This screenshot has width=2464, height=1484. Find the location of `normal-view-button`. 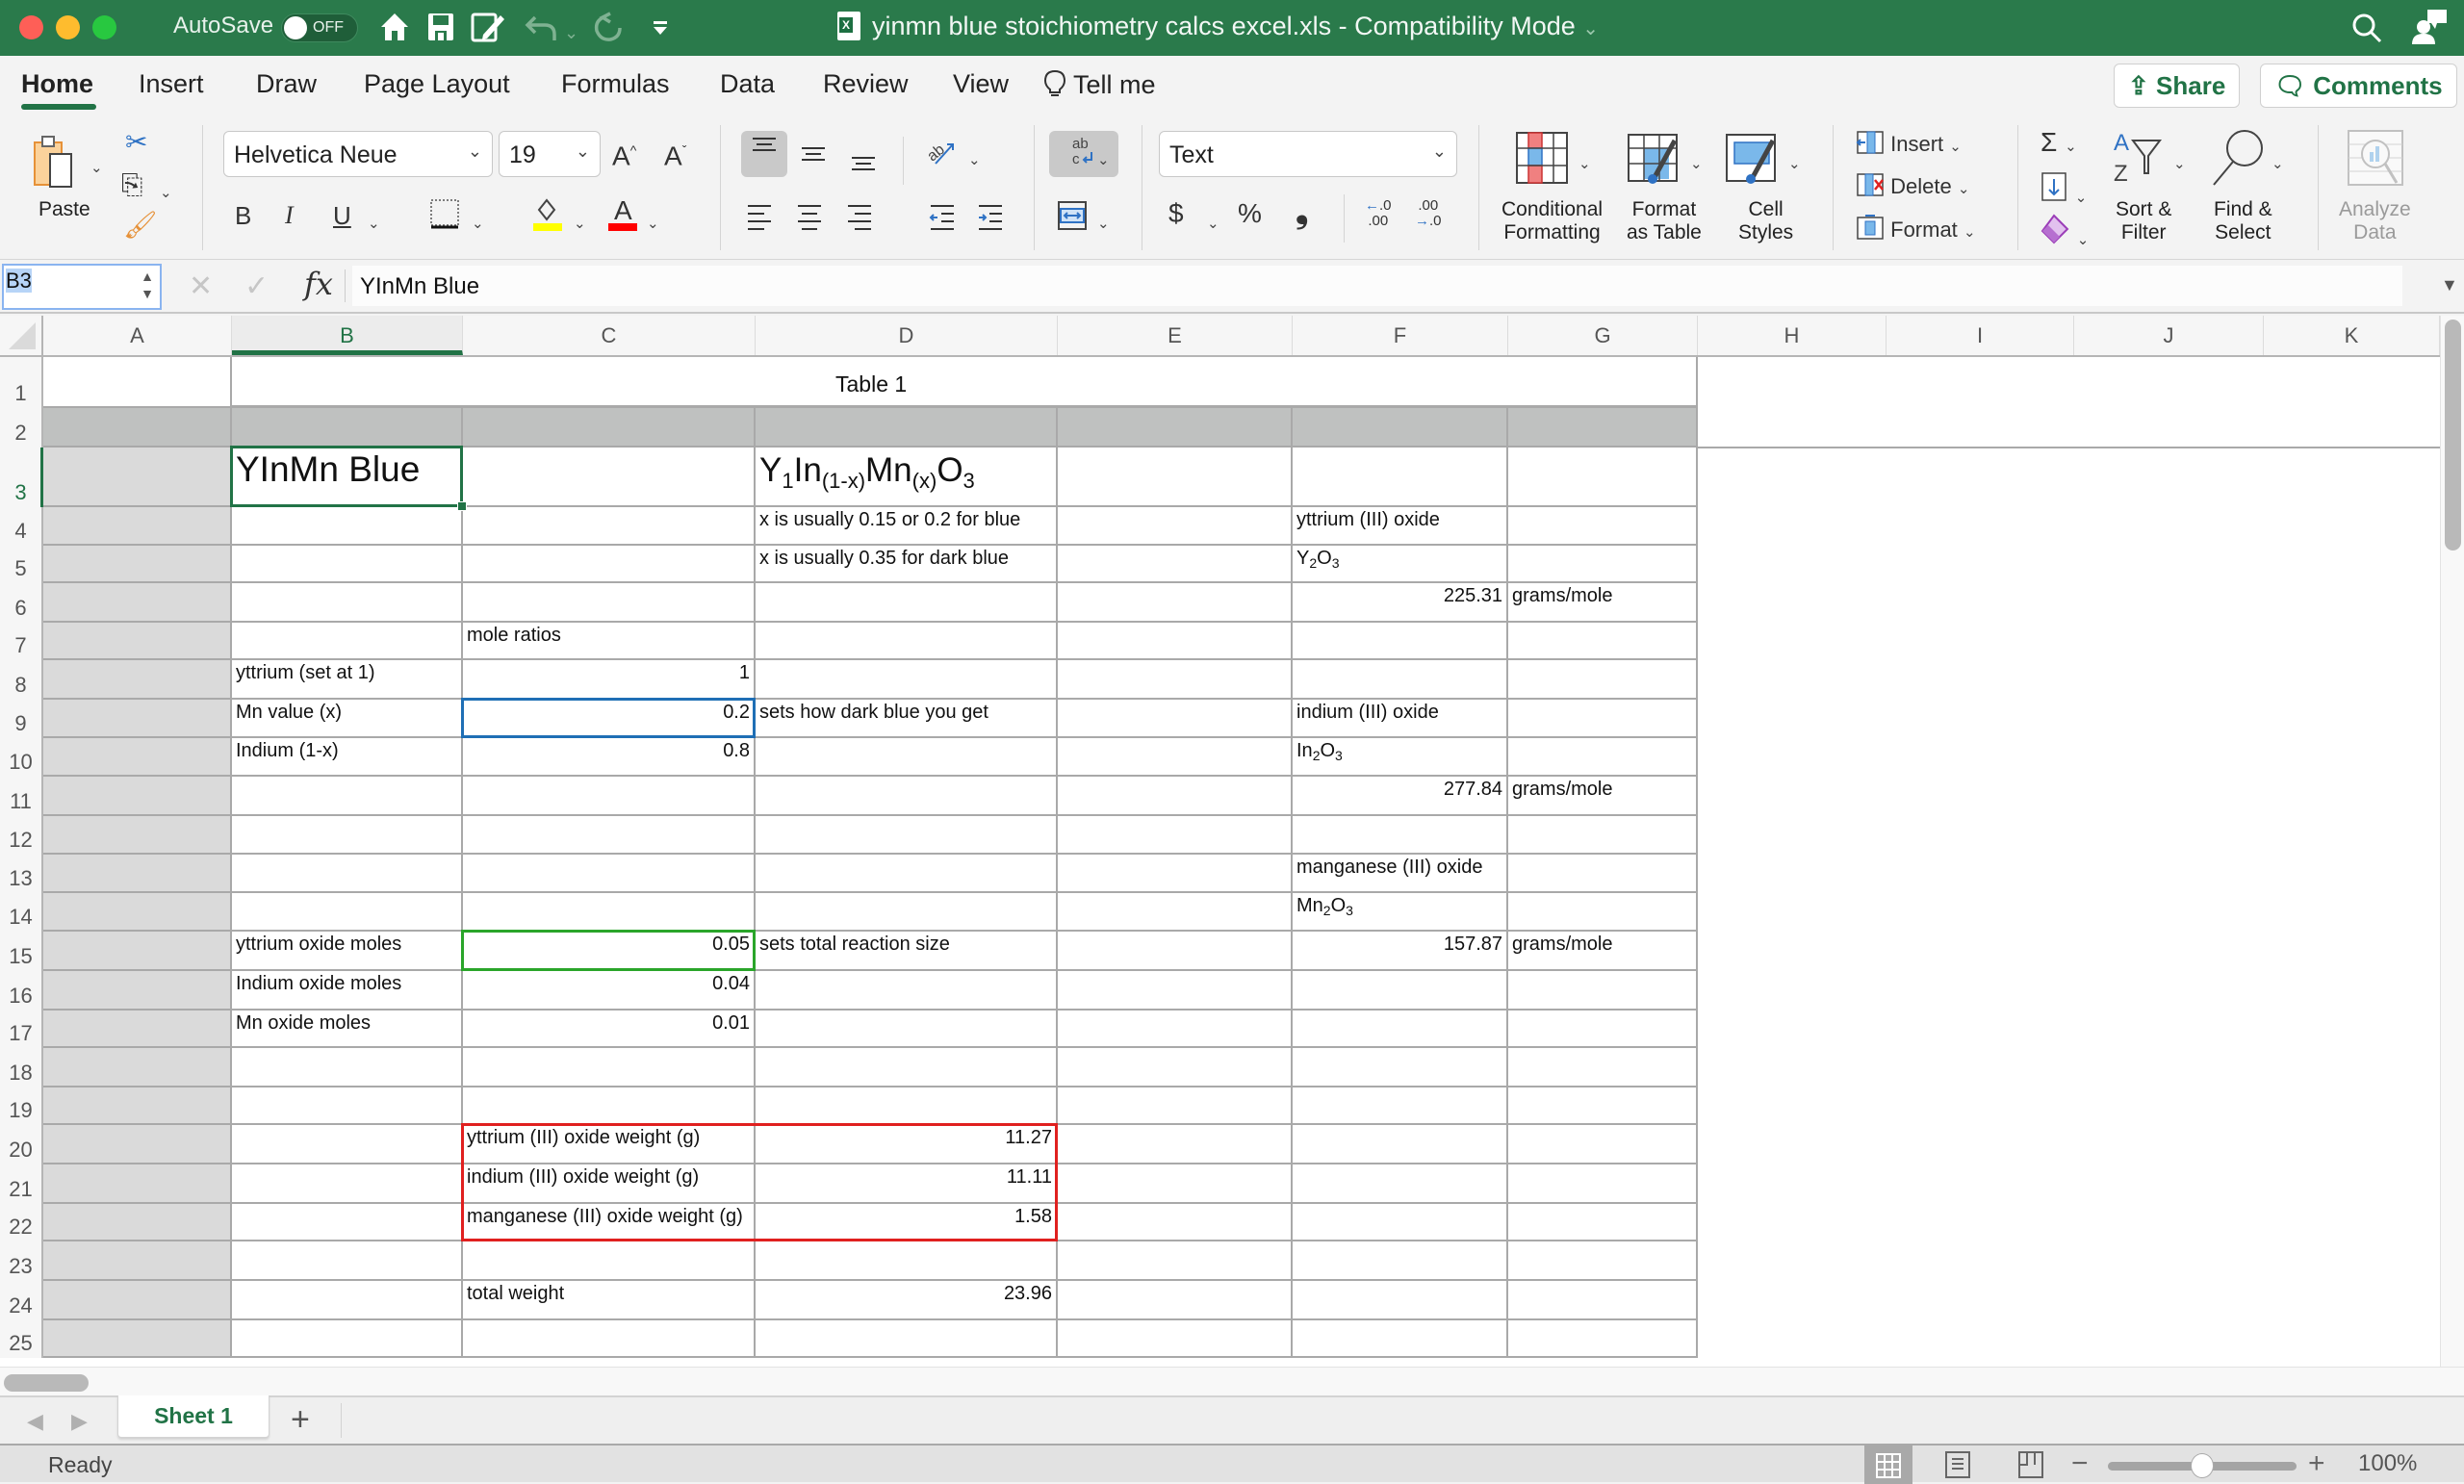

normal-view-button is located at coordinates (1888, 1465).